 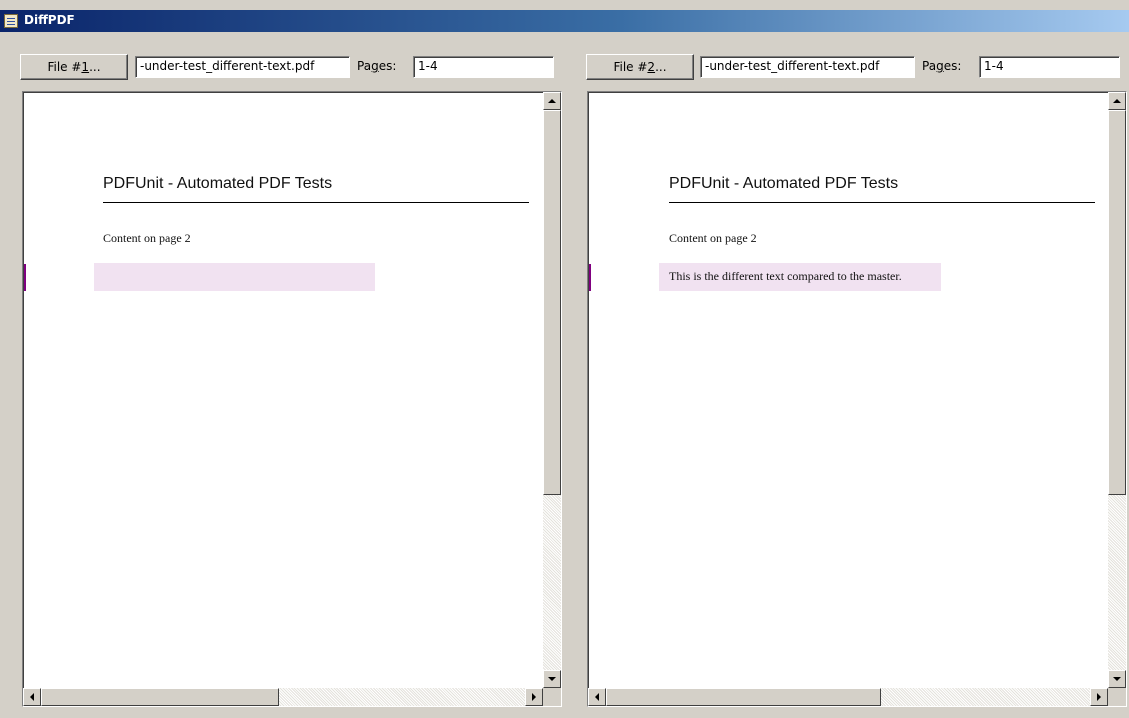 What do you see at coordinates (377, 66) in the screenshot?
I see `pages-1-label: Pages:` at bounding box center [377, 66].